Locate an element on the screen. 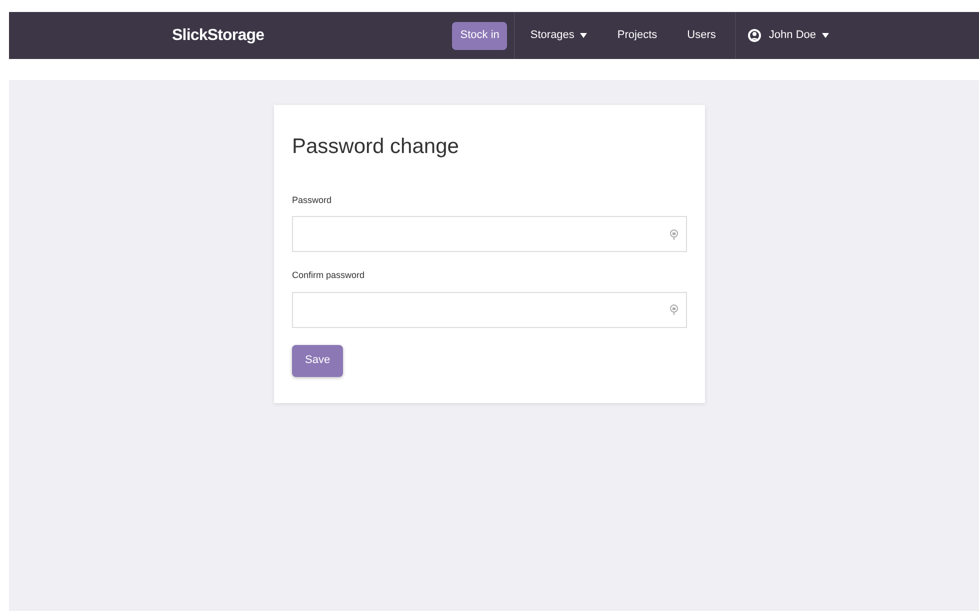 Image resolution: width=979 pixels, height=611 pixels. user-menu: John Doe is located at coordinates (788, 36).